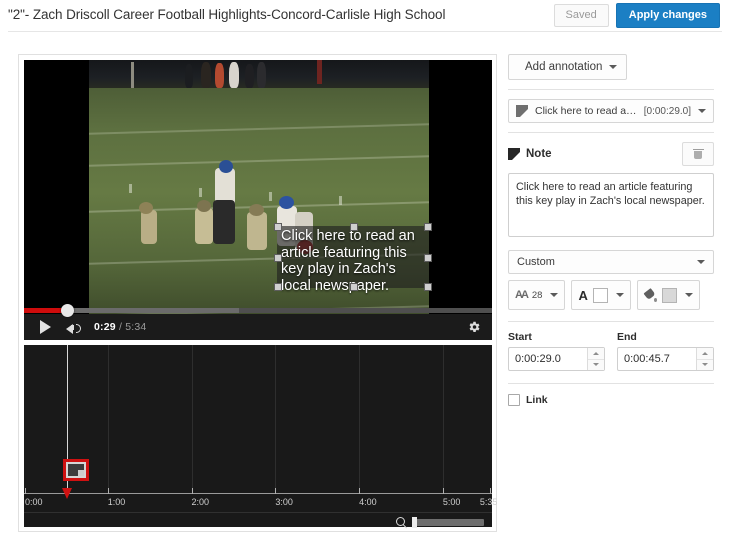 This screenshot has width=730, height=542. I want to click on progress-scrubber-handle, so click(68, 310).